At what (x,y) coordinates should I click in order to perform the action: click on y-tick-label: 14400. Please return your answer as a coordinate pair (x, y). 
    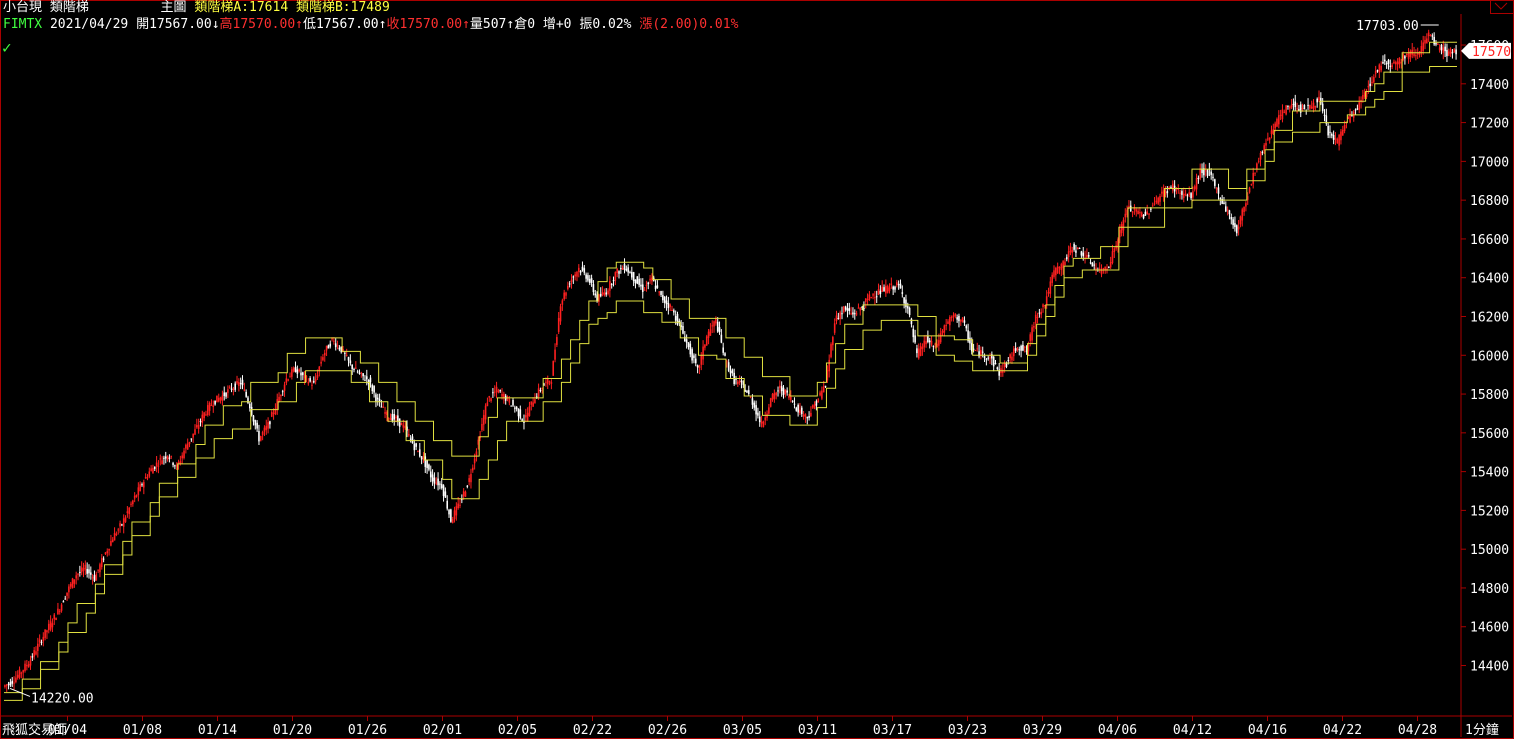
    Looking at the image, I should click on (1489, 667).